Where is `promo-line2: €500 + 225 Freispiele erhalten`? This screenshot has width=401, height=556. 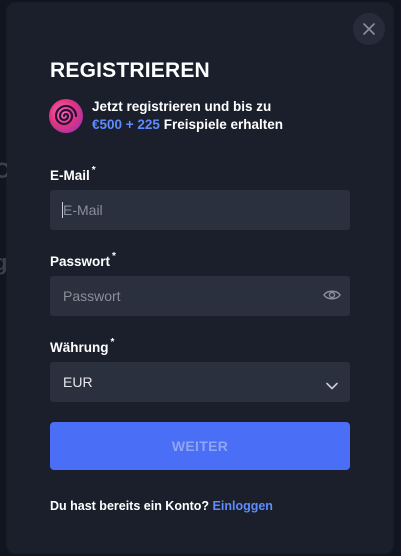 promo-line2: €500 + 225 Freispiele erhalten is located at coordinates (187, 125).